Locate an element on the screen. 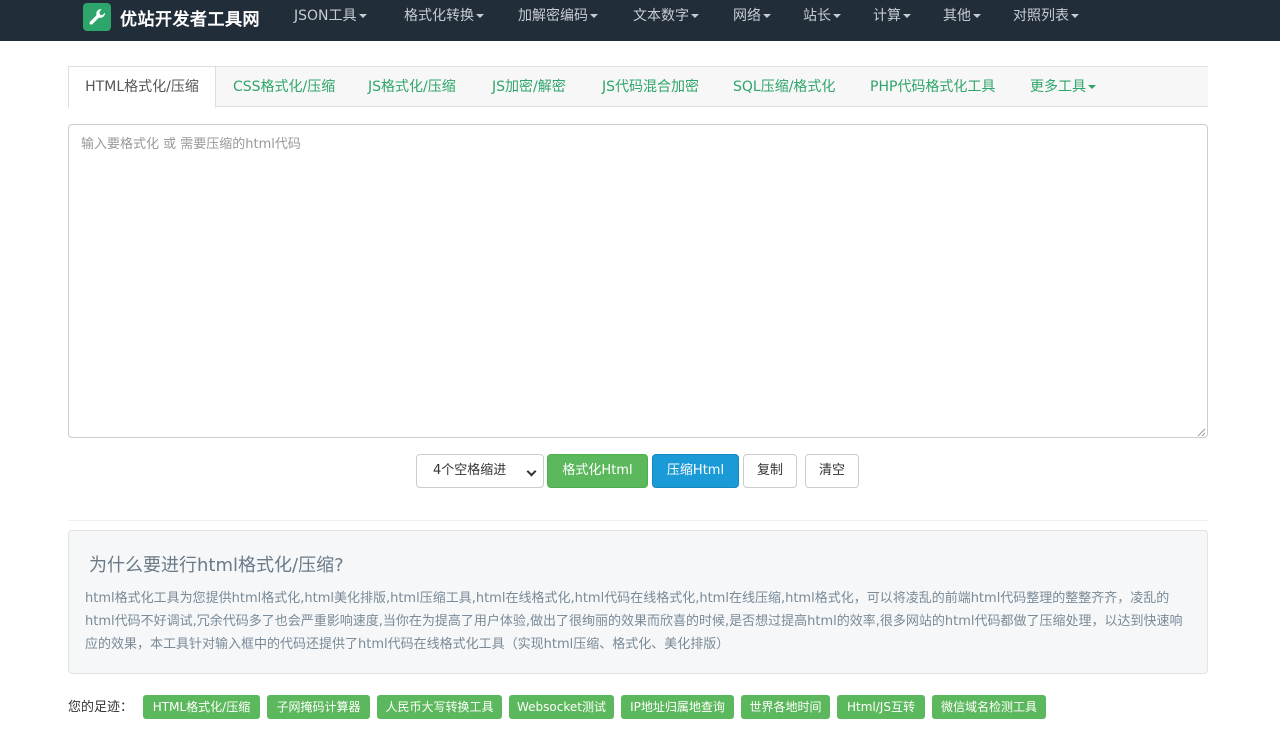 The width and height of the screenshot is (1280, 750). tab-js-obfuscate: JS代码混合加密 is located at coordinates (650, 87).